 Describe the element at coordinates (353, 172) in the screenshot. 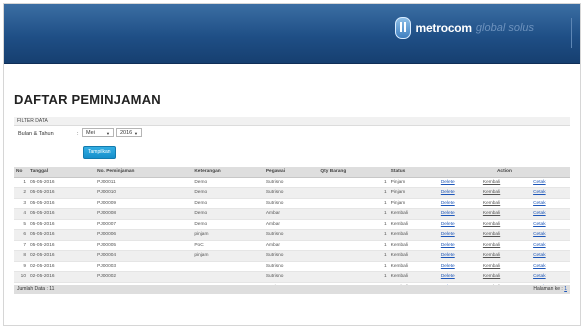

I see `column-header: Qty Barang` at that location.